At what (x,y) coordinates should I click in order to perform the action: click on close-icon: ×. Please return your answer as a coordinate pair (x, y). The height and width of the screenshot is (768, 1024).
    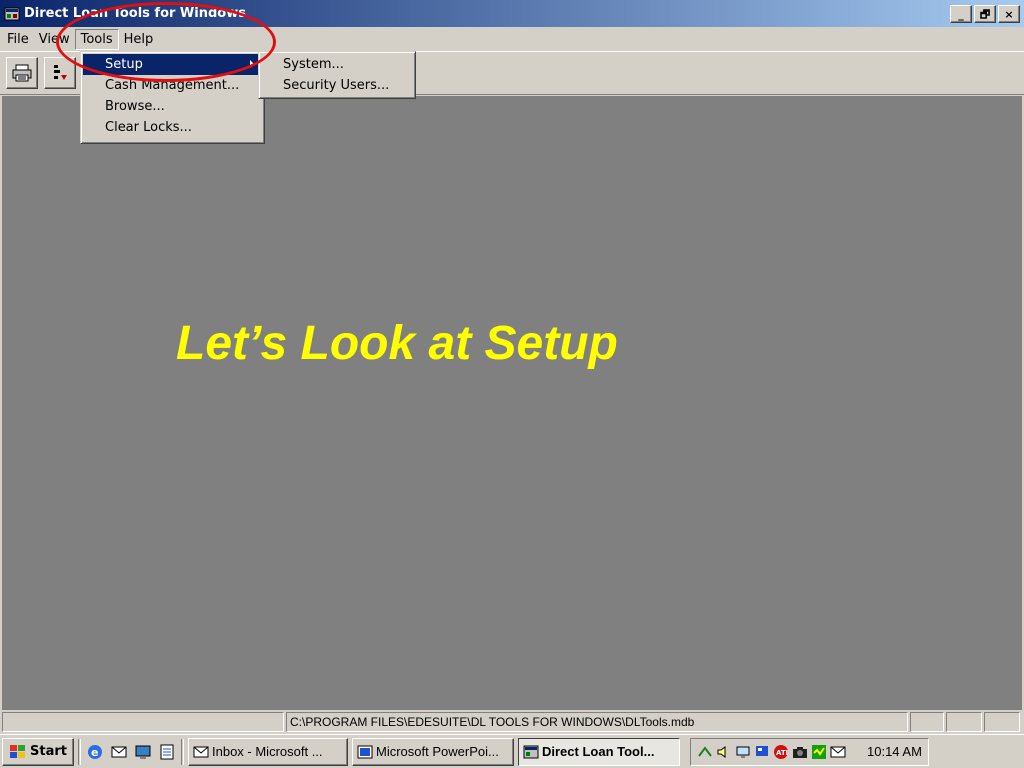
    Looking at the image, I should click on (1009, 14).